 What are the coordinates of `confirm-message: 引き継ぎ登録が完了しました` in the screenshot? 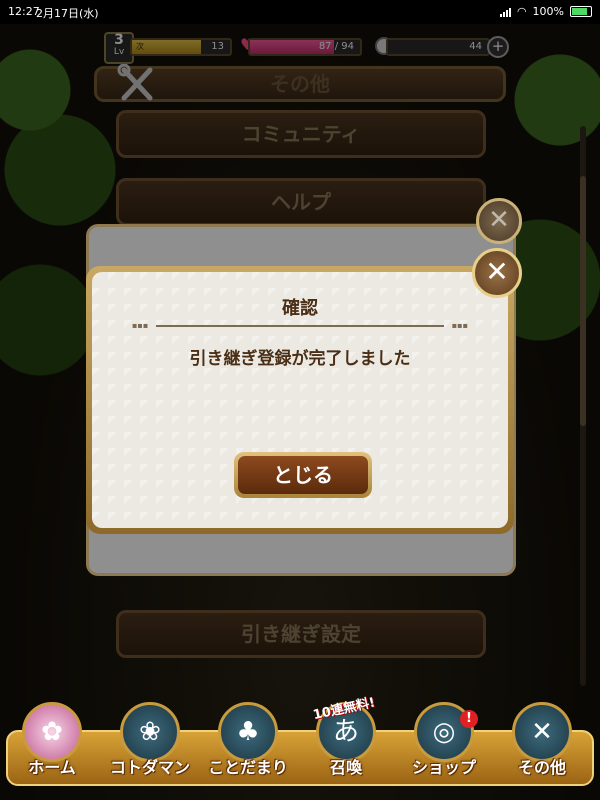 It's located at (300, 359).